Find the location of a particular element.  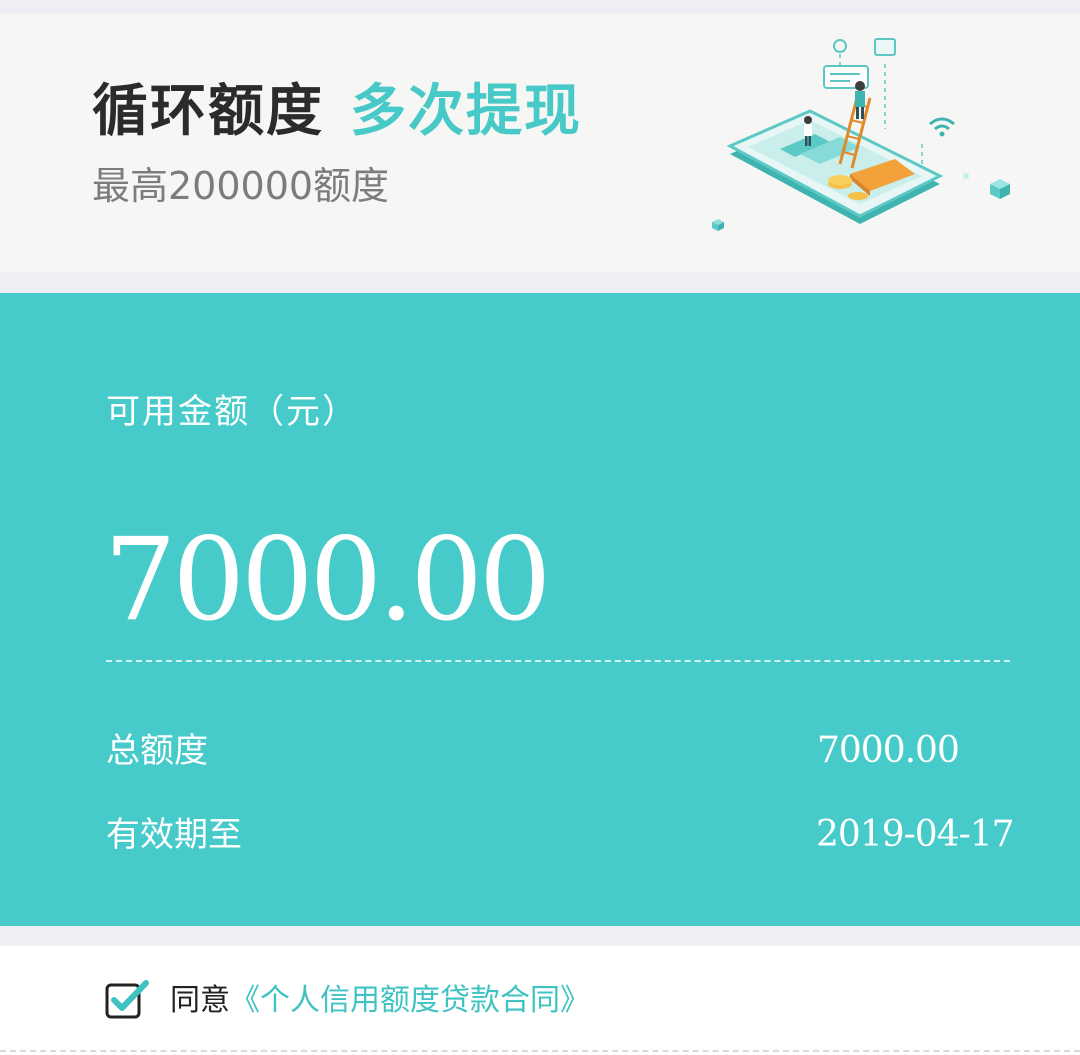

expiry-date-label: 有效期至 is located at coordinates (174, 835).